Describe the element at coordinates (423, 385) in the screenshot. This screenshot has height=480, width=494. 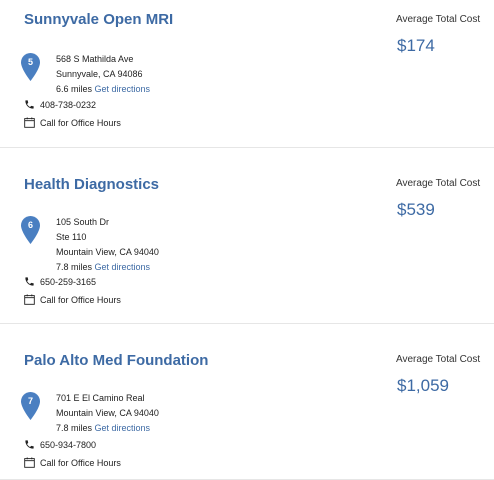
I see `cost-value: $1,059` at that location.